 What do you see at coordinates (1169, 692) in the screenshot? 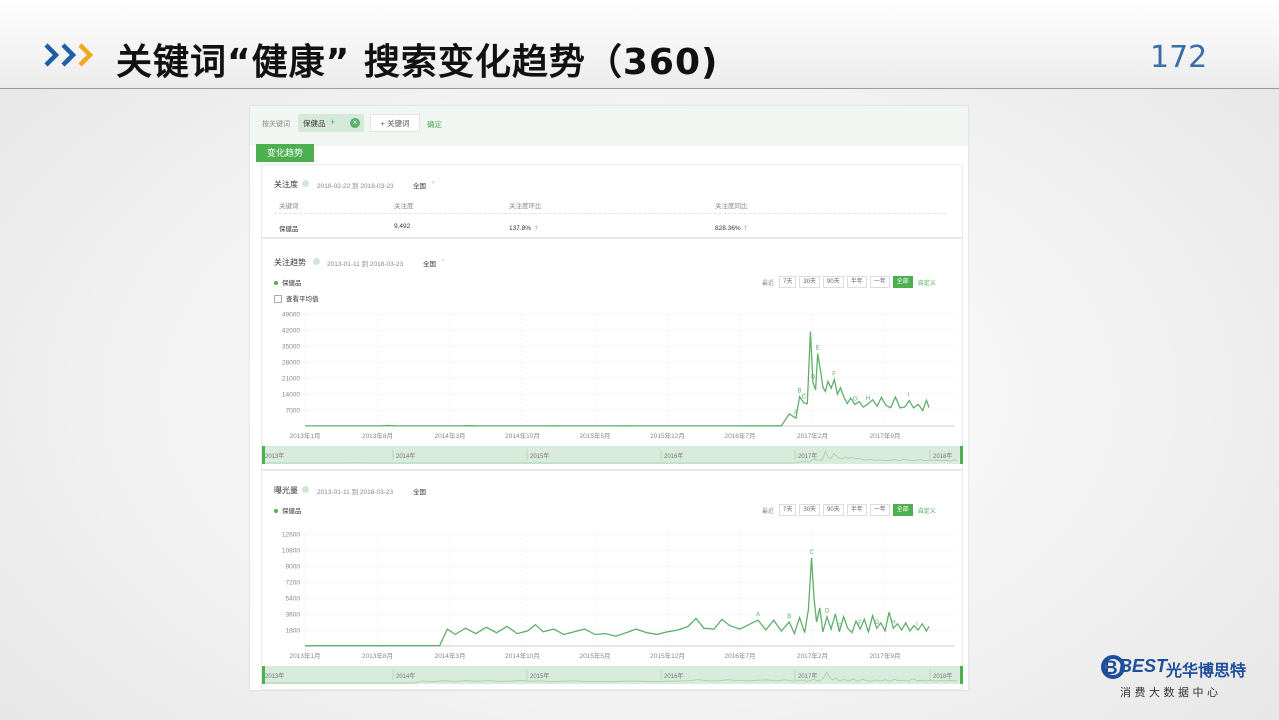
I see `brand-tagline: 消 费 大 数 据 中 心` at bounding box center [1169, 692].